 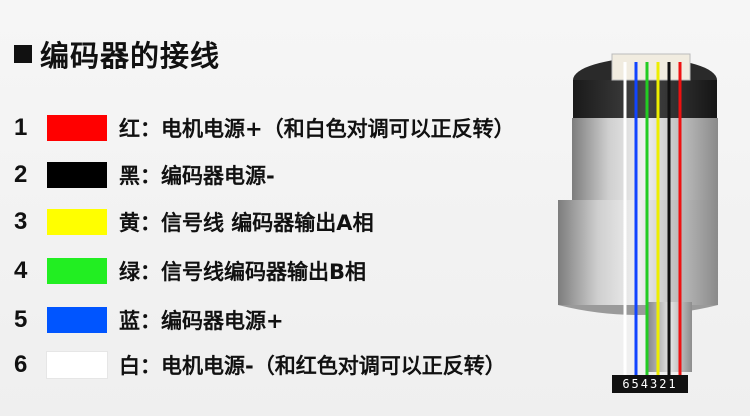 I want to click on red-color-swatch, so click(x=77, y=128).